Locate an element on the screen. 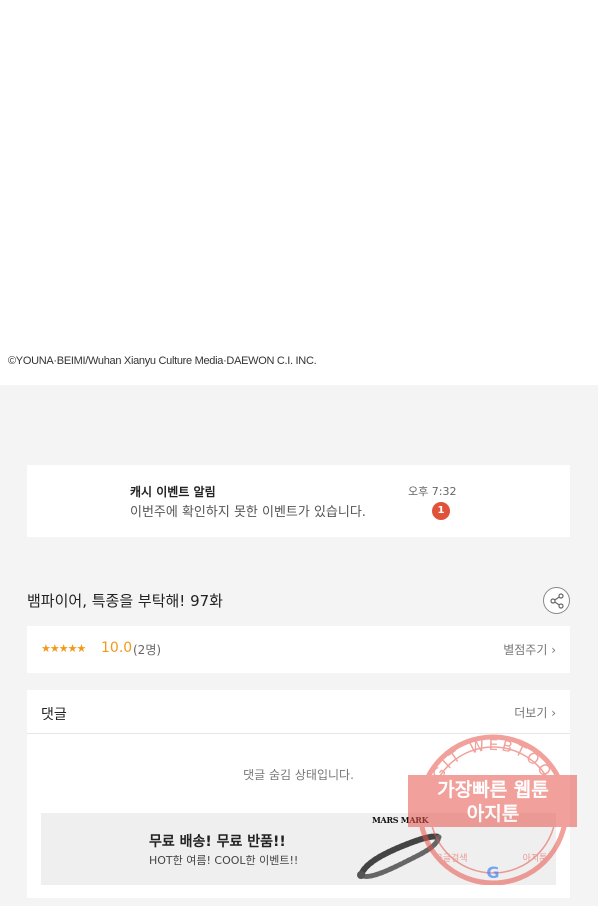  star-rating-icons: ★★★★★ is located at coordinates (63, 648).